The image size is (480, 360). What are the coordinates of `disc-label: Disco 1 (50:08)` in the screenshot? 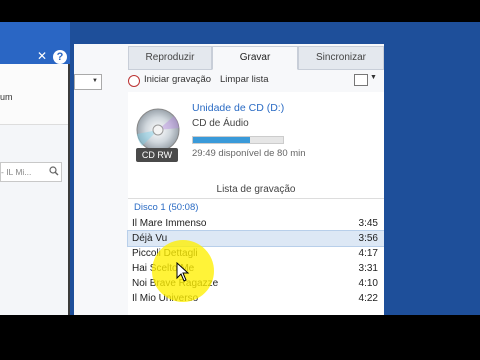 It's located at (166, 207).